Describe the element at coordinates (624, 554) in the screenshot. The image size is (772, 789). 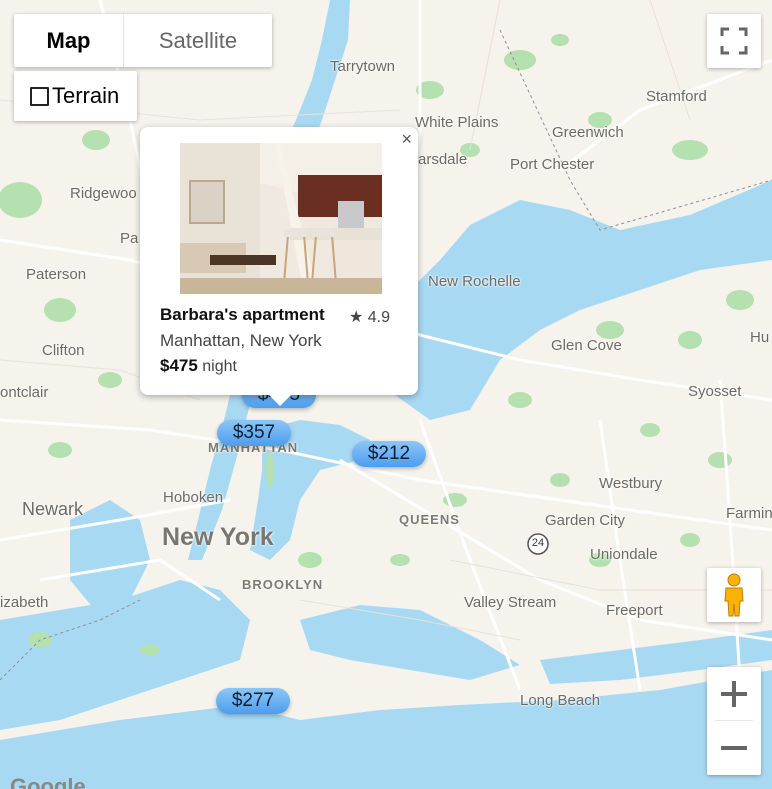
I see `place-label-uniondale: Uniondale` at that location.